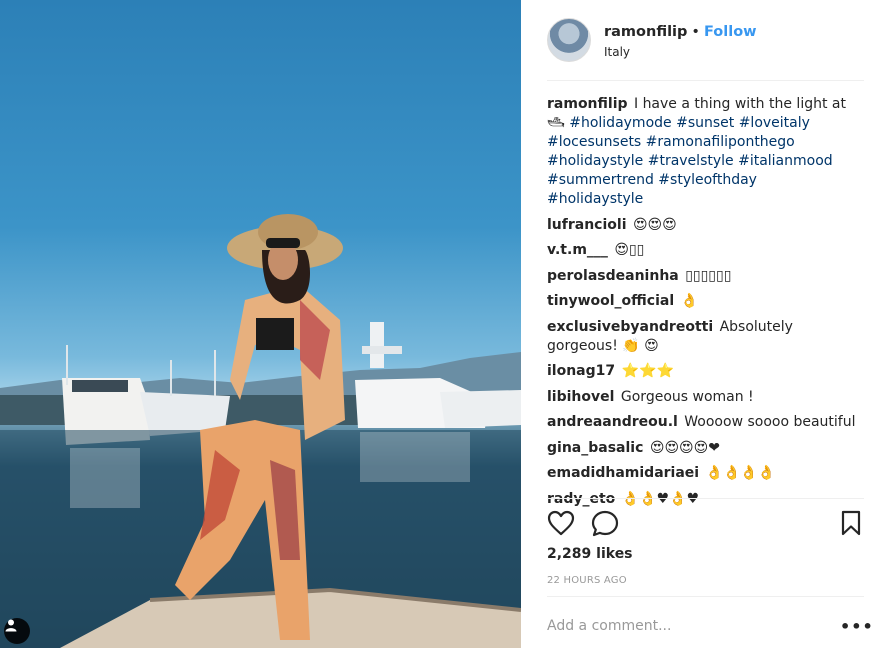 Image resolution: width=874 pixels, height=648 pixels. What do you see at coordinates (580, 397) in the screenshot?
I see `comment-author: libihovel` at bounding box center [580, 397].